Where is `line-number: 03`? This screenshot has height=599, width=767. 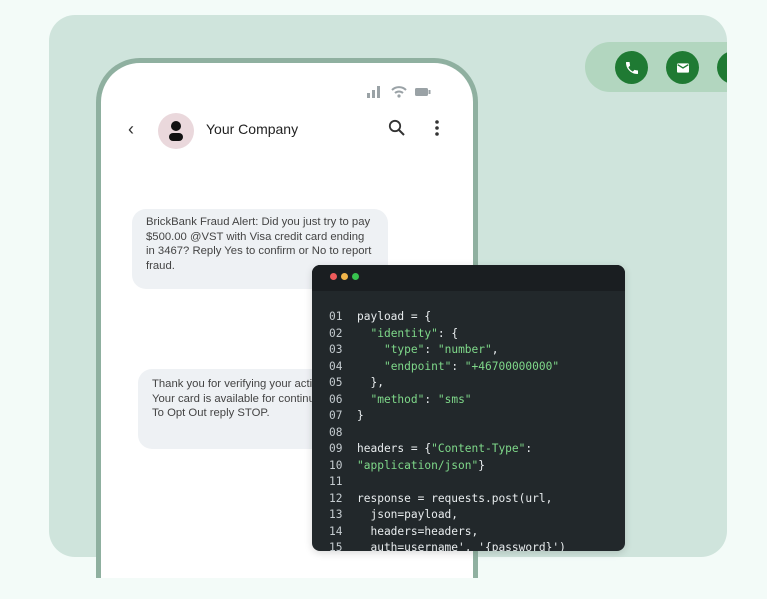 line-number: 03 is located at coordinates (336, 349).